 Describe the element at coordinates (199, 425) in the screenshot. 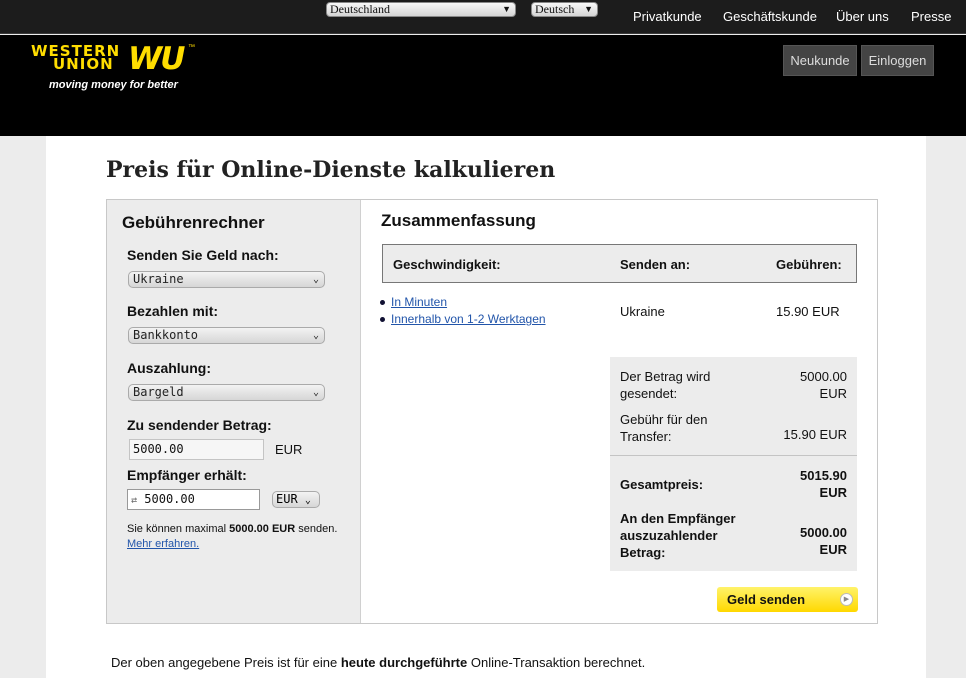

I see `send-amount-label: Zu sendender Betrag:` at that location.